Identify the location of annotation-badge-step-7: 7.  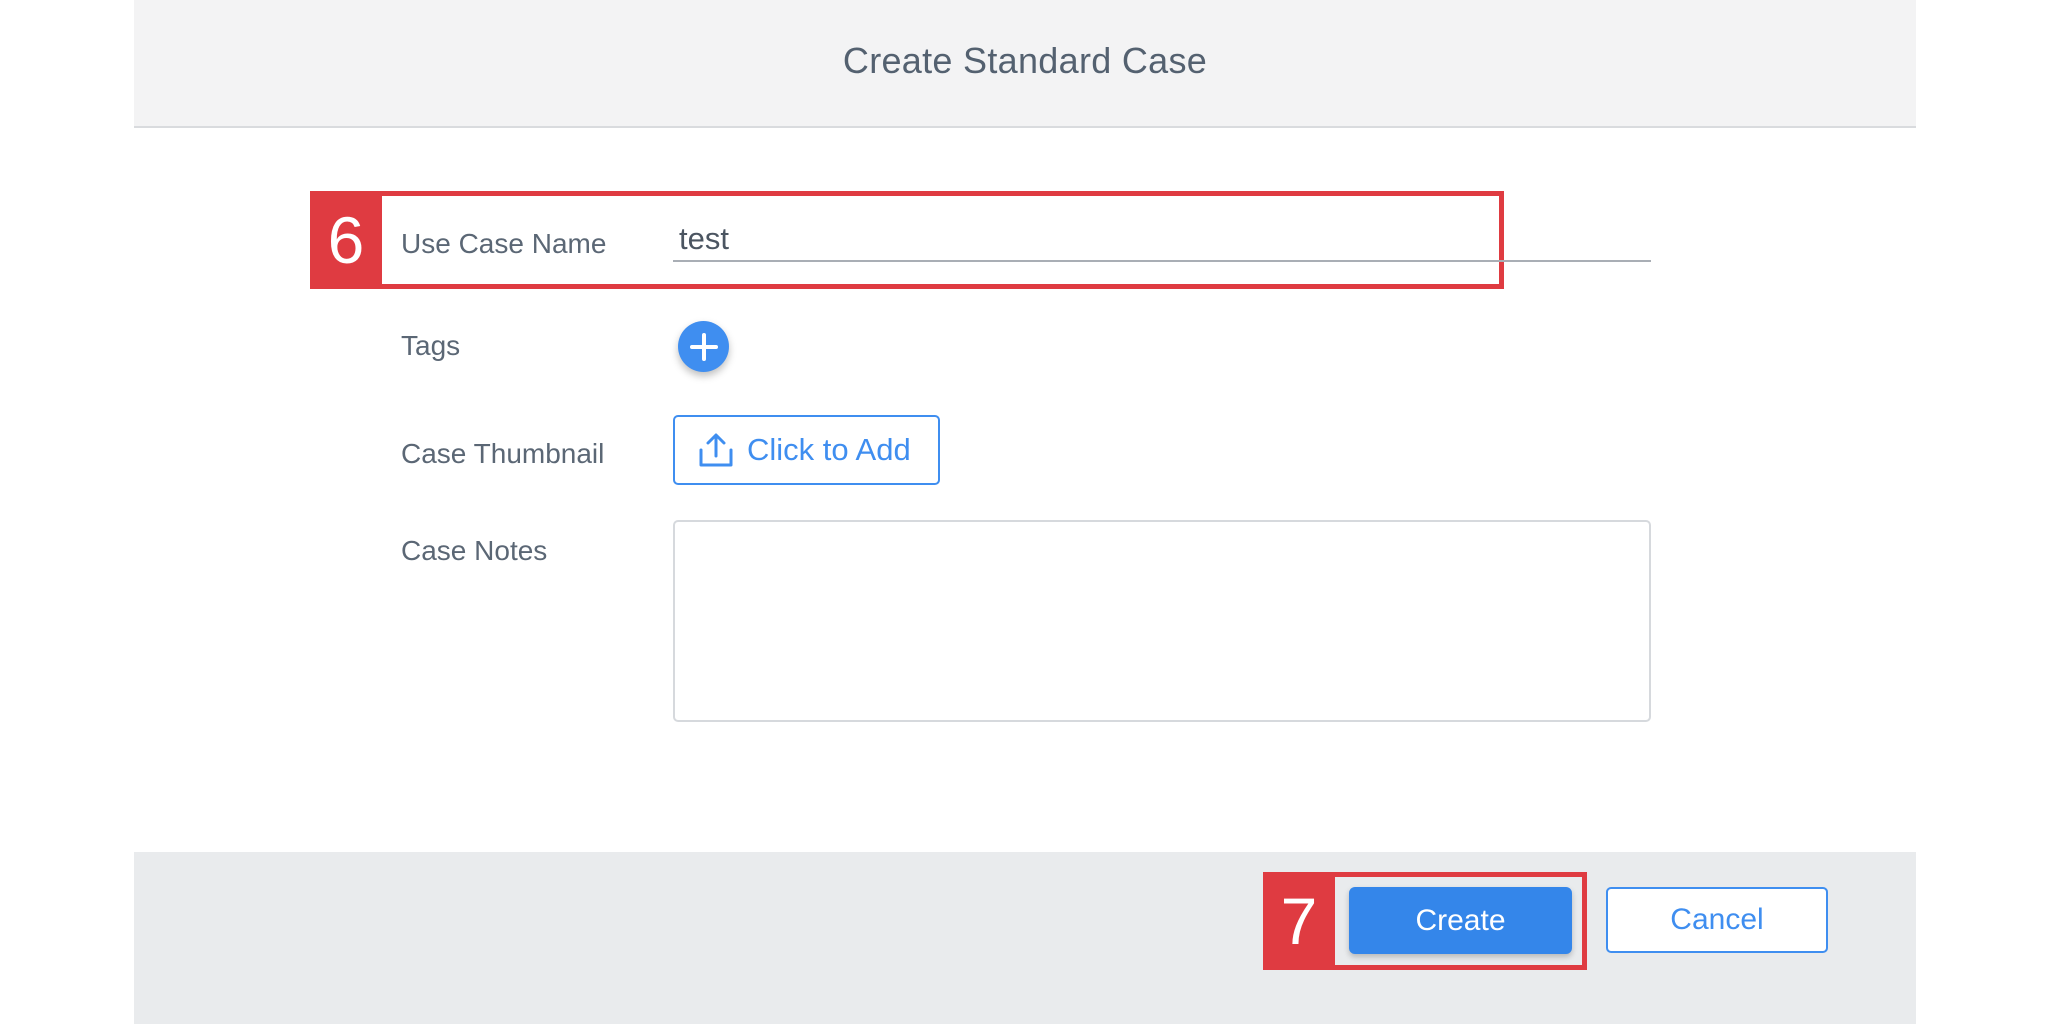
(1299, 921).